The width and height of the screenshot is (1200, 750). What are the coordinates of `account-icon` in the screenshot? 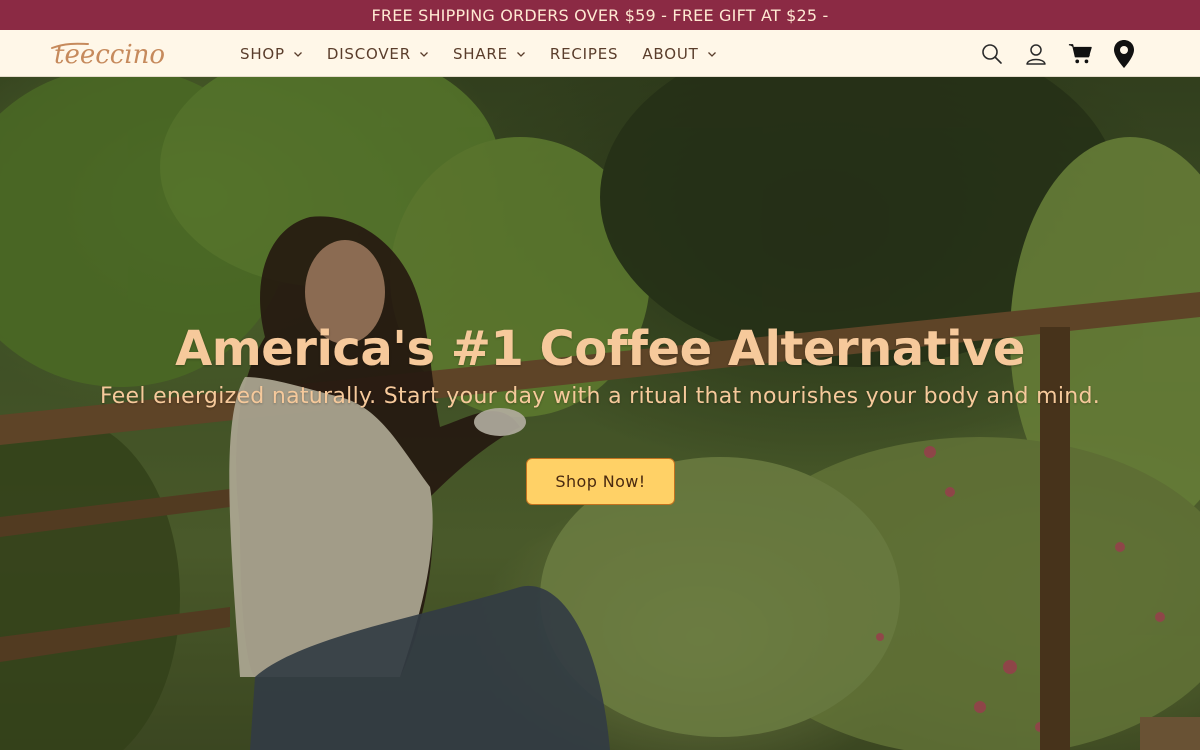 It's located at (1036, 54).